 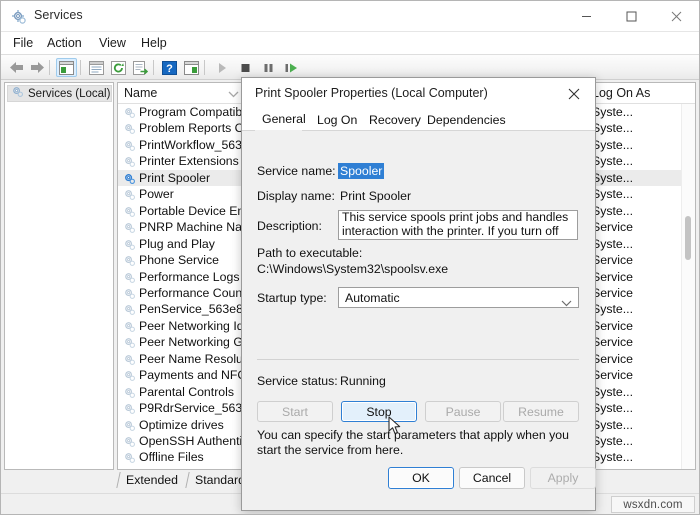 I want to click on apply-button: Apply, so click(x=563, y=478).